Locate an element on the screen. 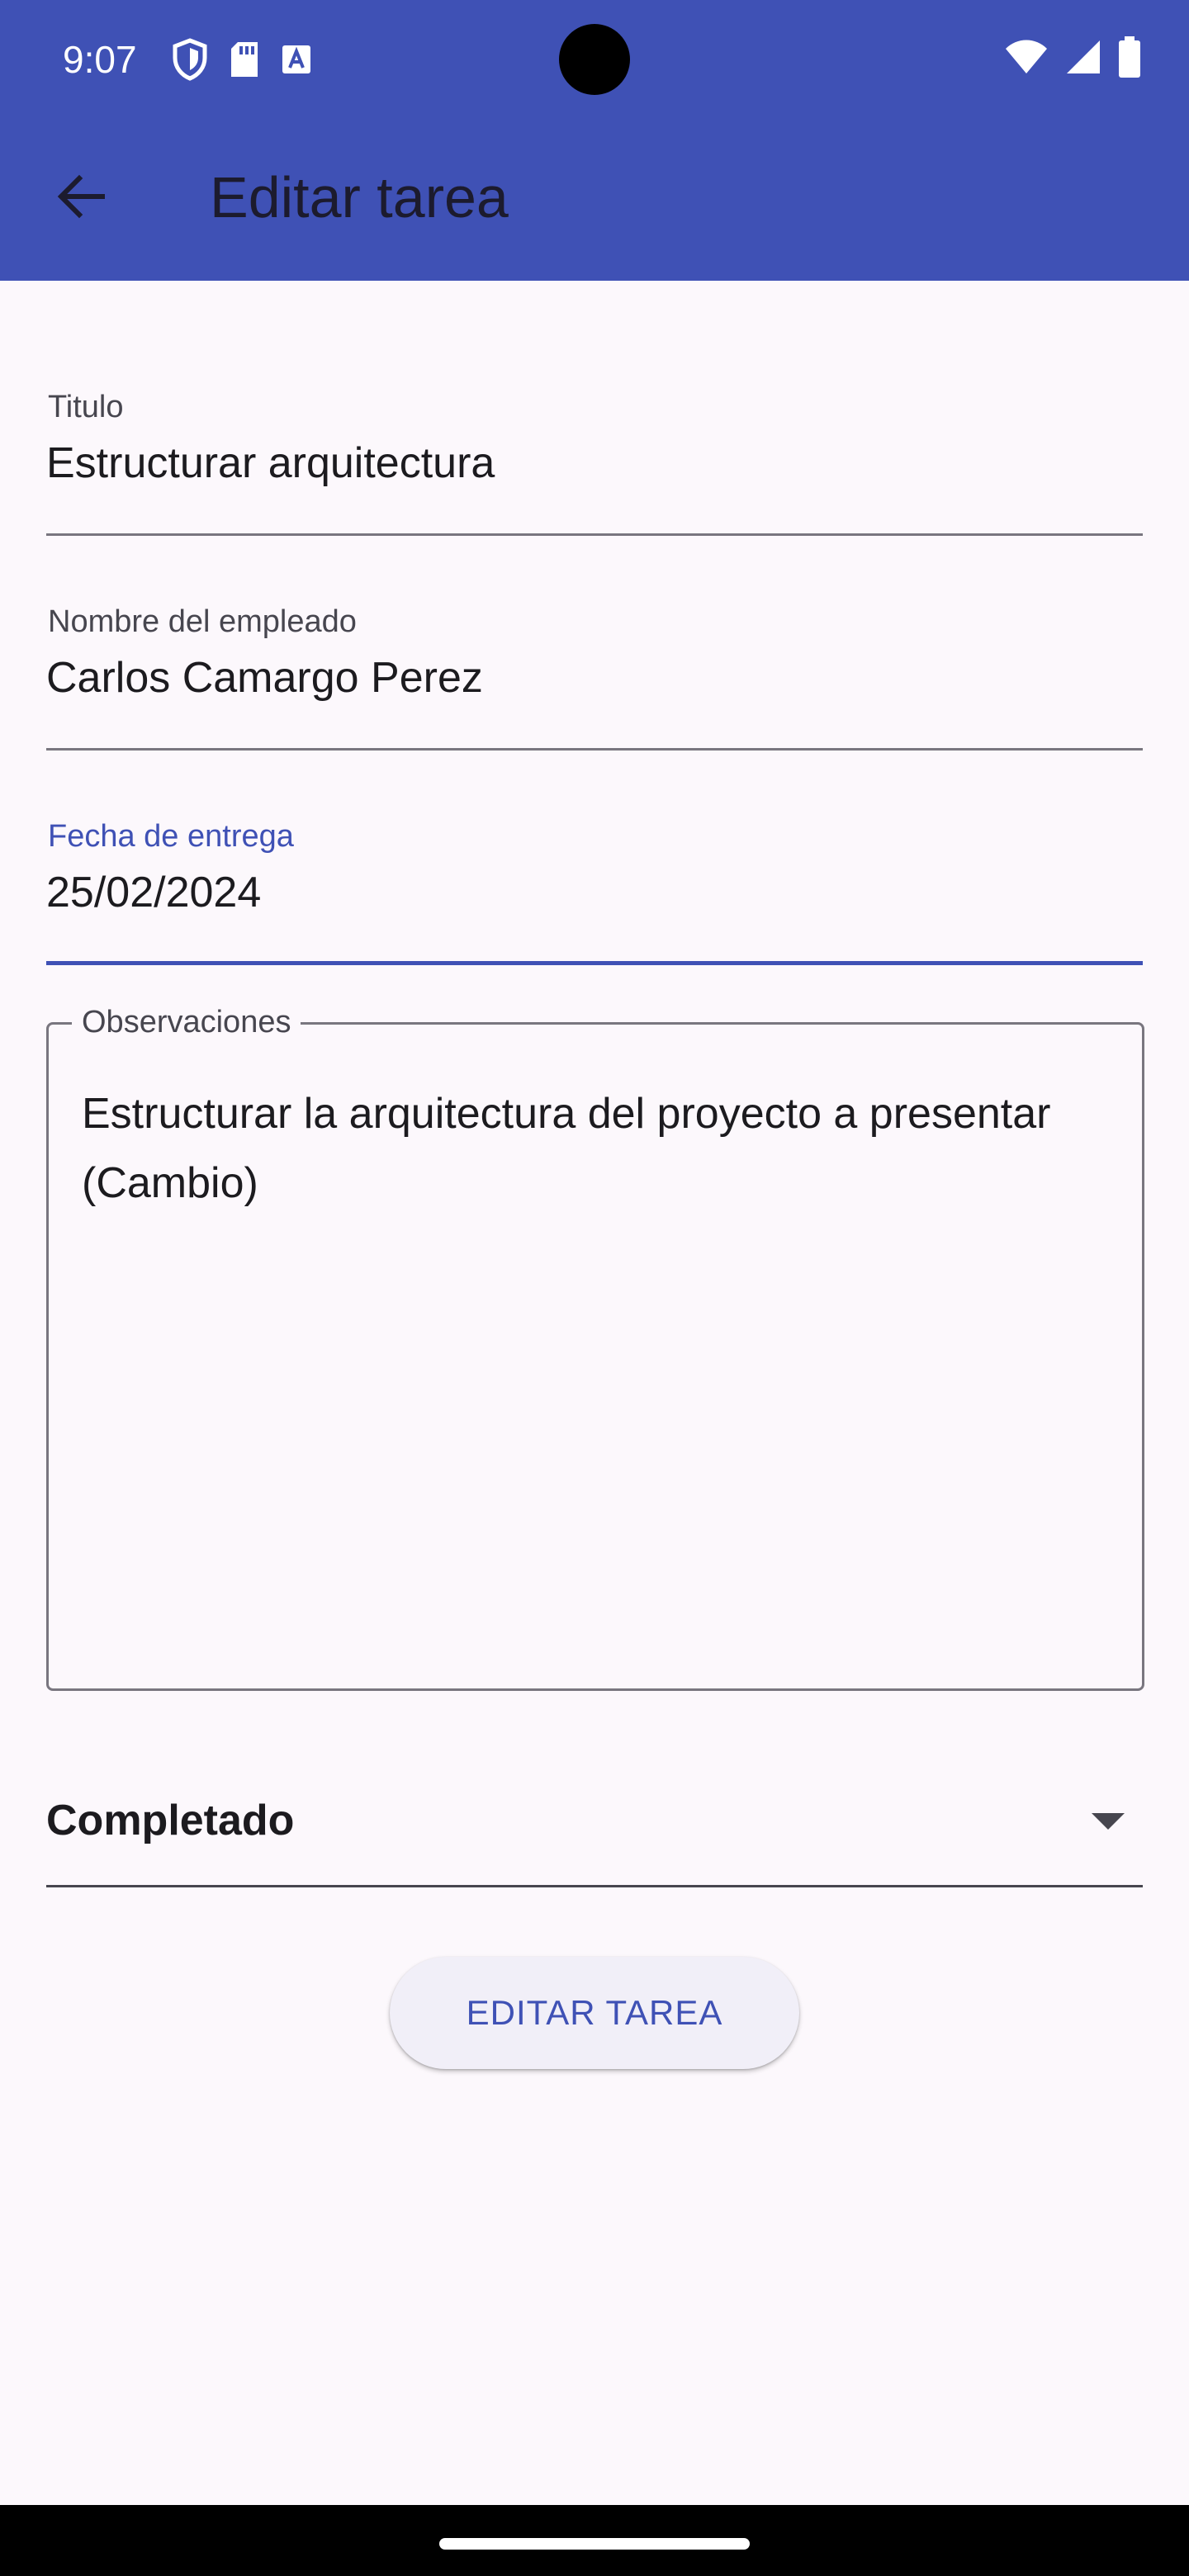 The width and height of the screenshot is (1189, 2576). front-camera is located at coordinates (594, 59).